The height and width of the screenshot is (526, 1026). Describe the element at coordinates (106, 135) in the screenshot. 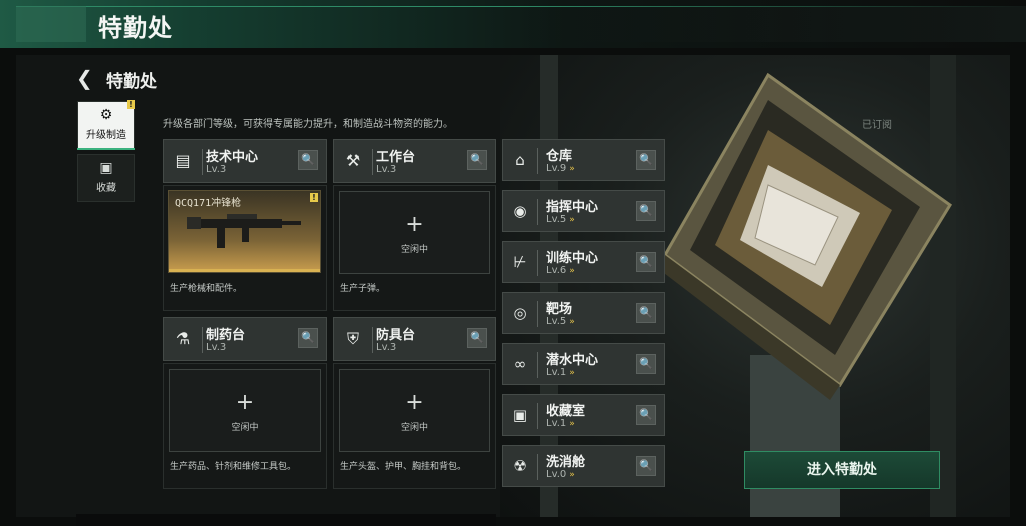

I see `tab-upgrade-craft-label: 升级制造` at that location.